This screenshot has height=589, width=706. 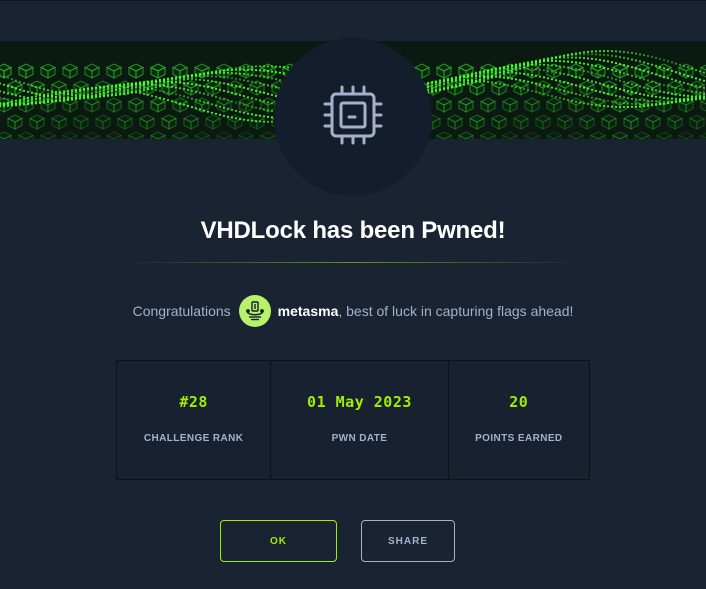 I want to click on username-link: metasma, so click(x=308, y=311).